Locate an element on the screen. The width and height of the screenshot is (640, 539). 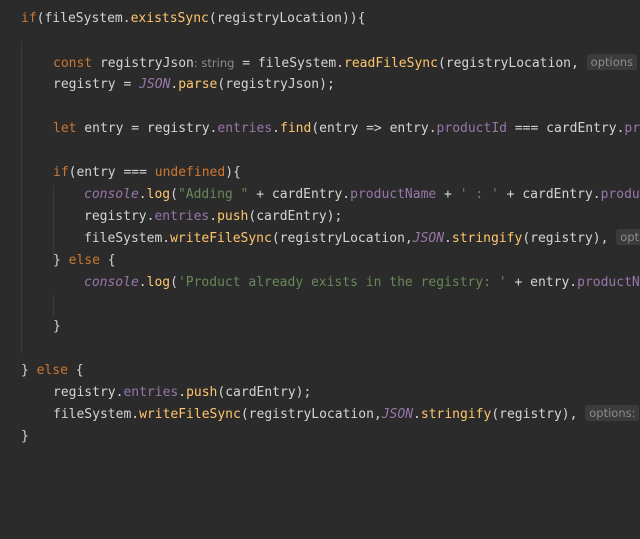
code-text: === cardEntry. is located at coordinates (566, 128).